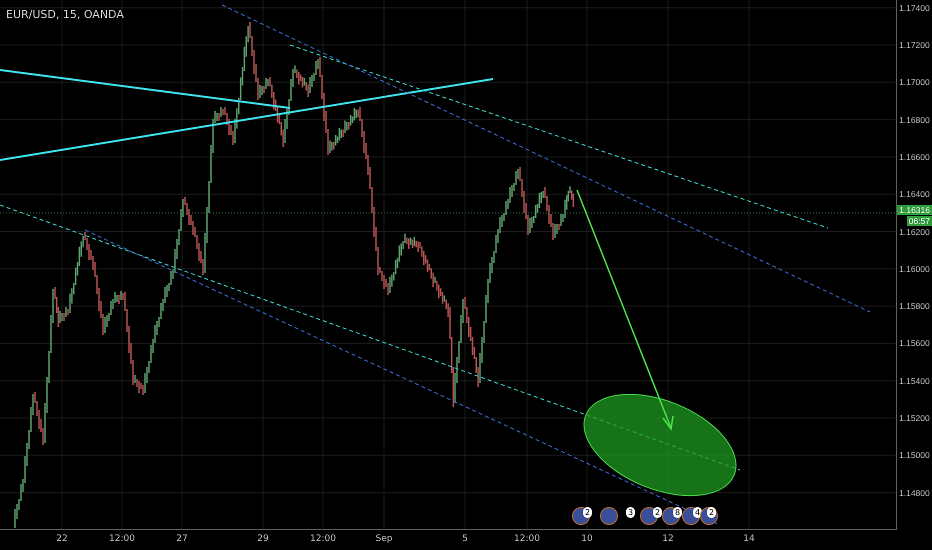 The image size is (932, 550). I want to click on price-label: 1.16800, so click(914, 119).